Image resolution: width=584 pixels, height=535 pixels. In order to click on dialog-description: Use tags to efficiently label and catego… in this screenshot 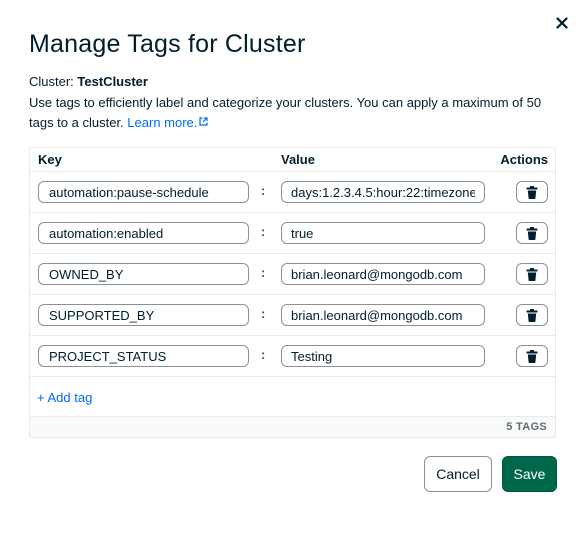, I will do `click(295, 113)`.